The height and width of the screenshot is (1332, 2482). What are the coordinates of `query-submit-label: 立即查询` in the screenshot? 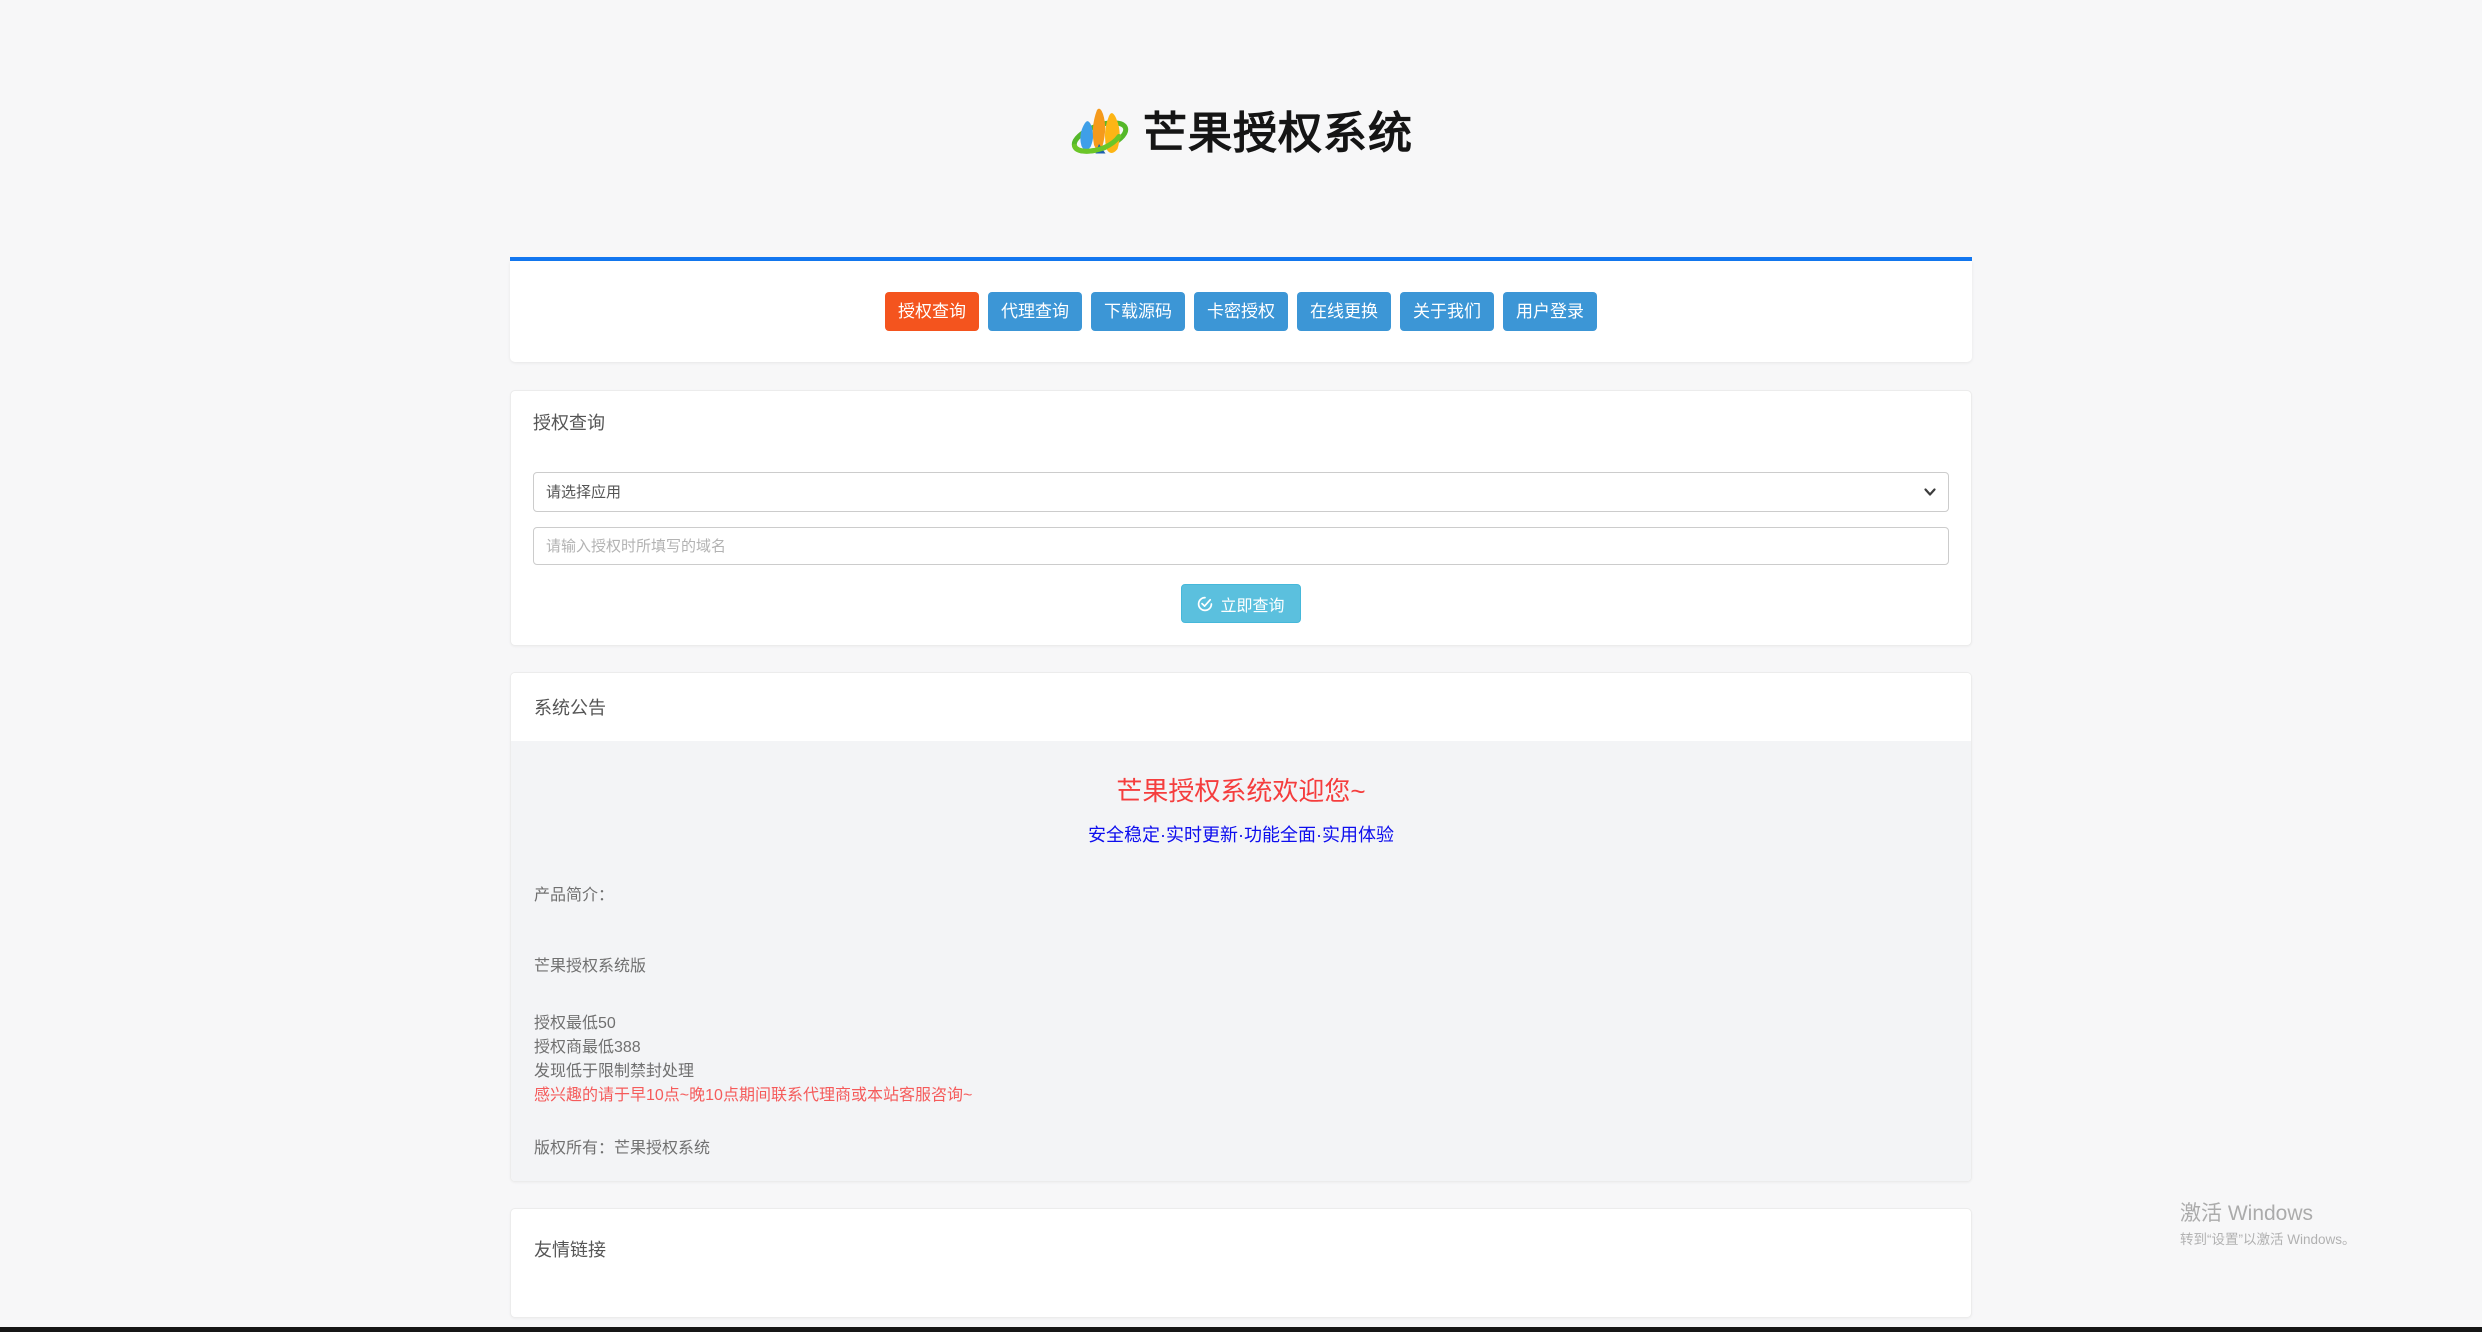 It's located at (1252, 606).